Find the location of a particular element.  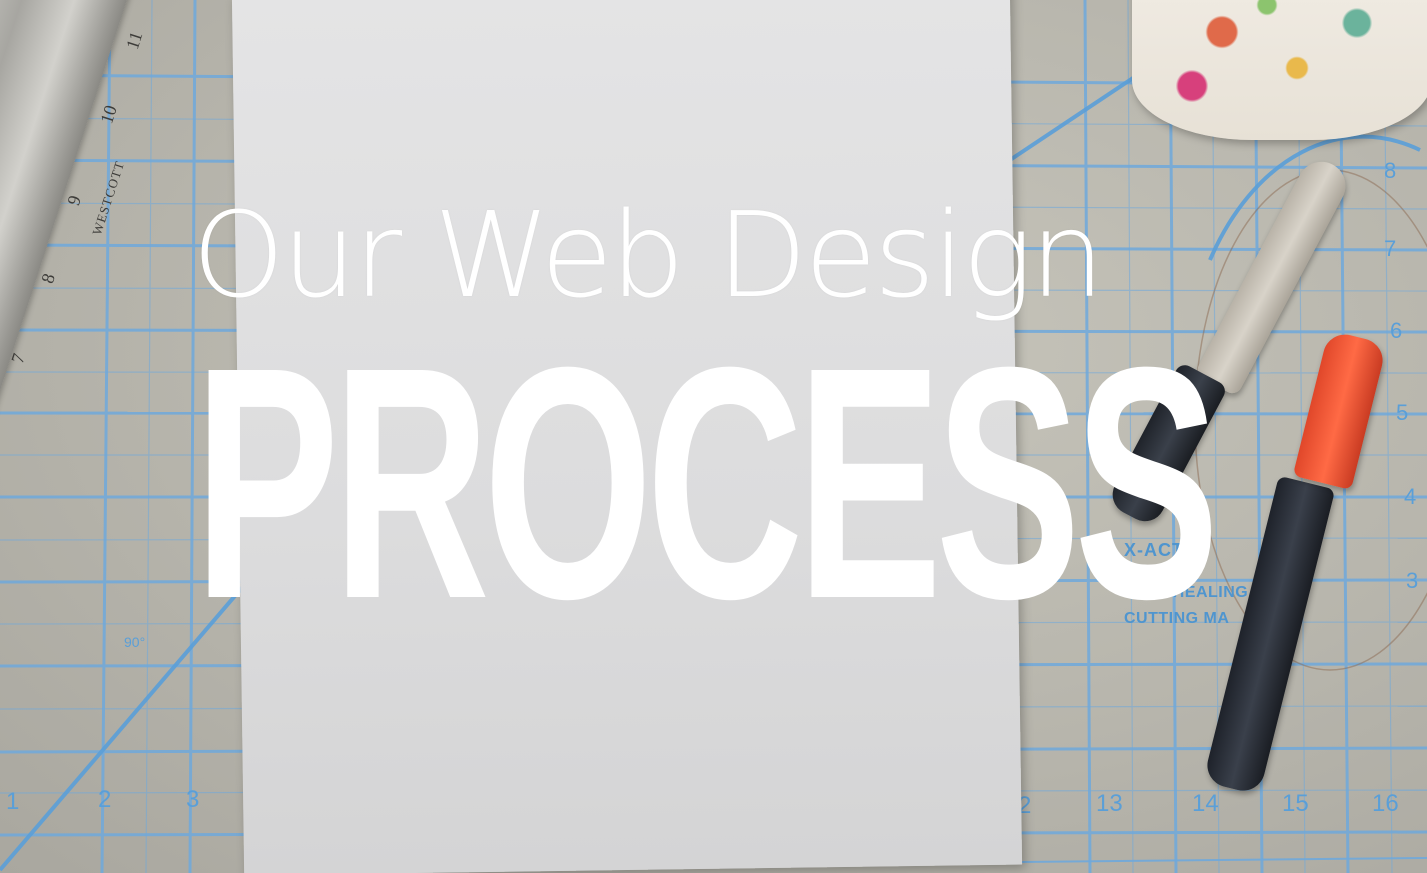

mat-angle-label: 90° is located at coordinates (135, 642).